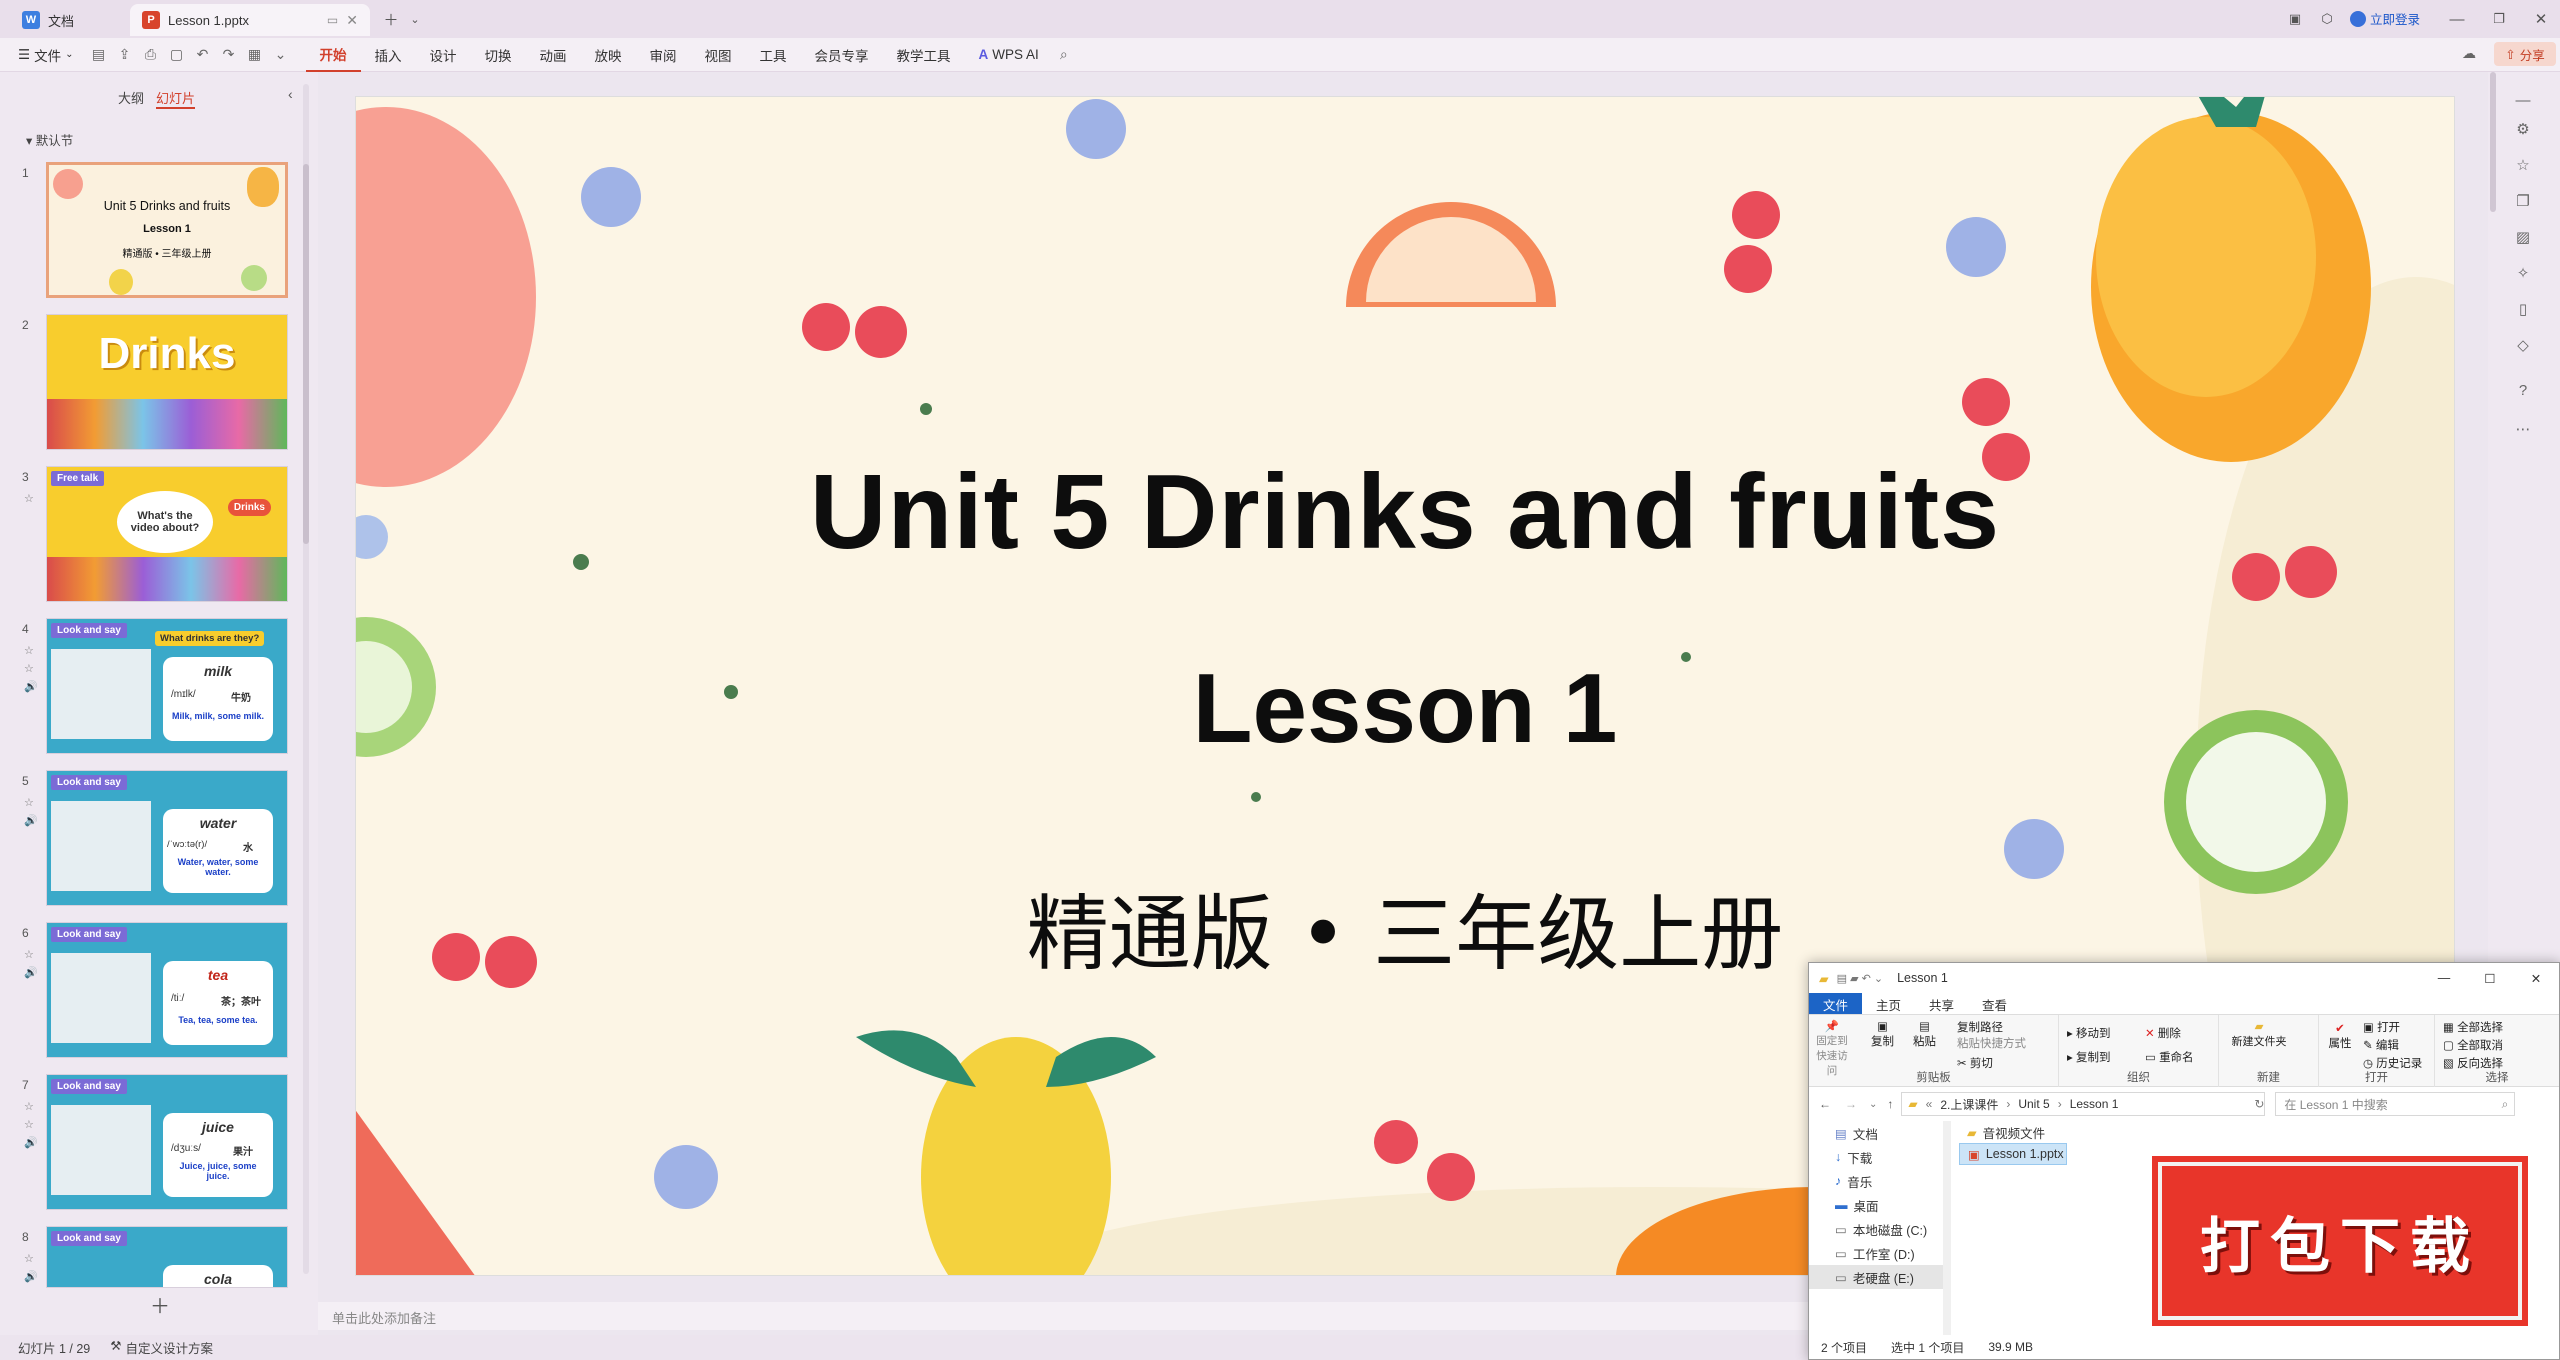 The image size is (2560, 1360). What do you see at coordinates (2499, 19) in the screenshot?
I see `restore-icon: ❐` at bounding box center [2499, 19].